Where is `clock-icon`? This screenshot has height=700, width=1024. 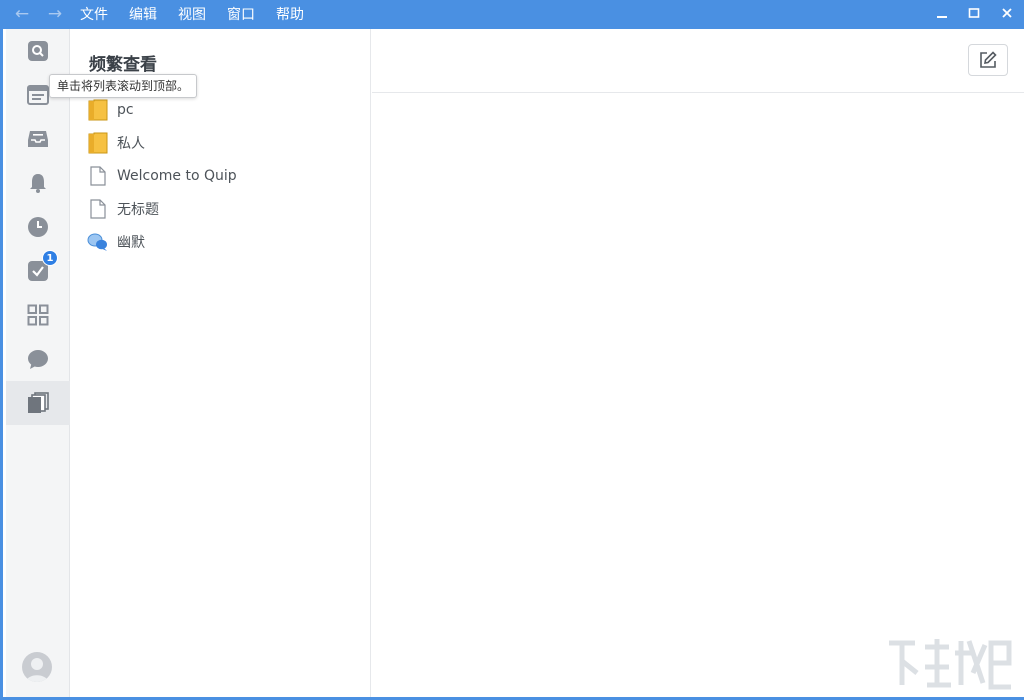
clock-icon is located at coordinates (38, 227).